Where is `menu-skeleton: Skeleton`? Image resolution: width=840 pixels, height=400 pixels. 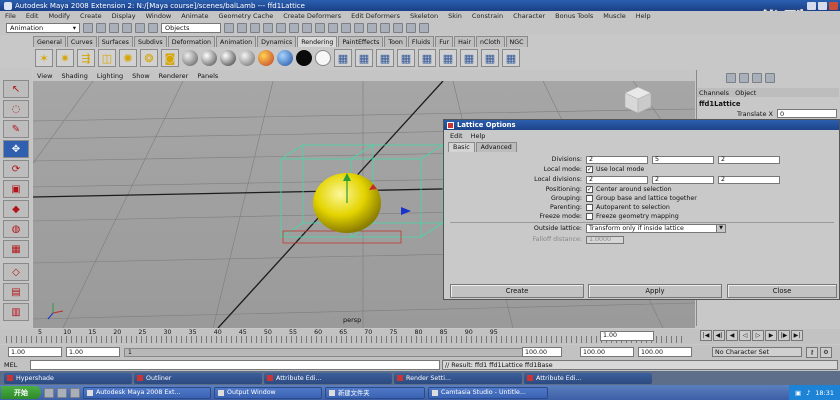
menu-skeleton: Skeleton is located at coordinates (424, 16).